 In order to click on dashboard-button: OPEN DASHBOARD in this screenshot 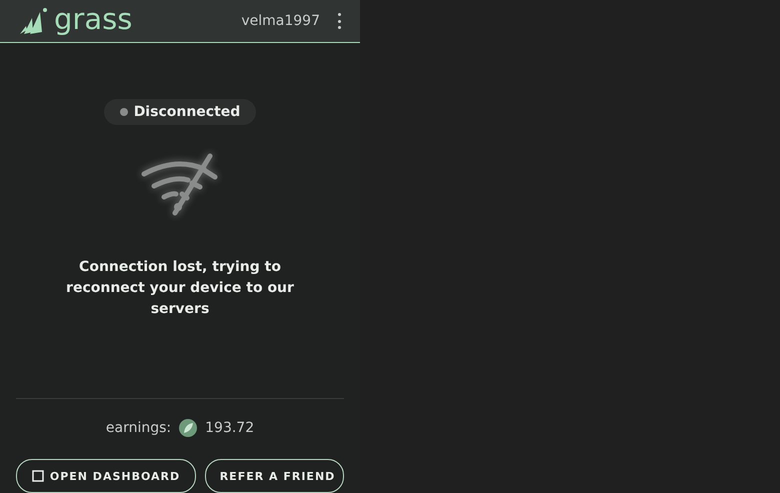, I will do `click(106, 476)`.